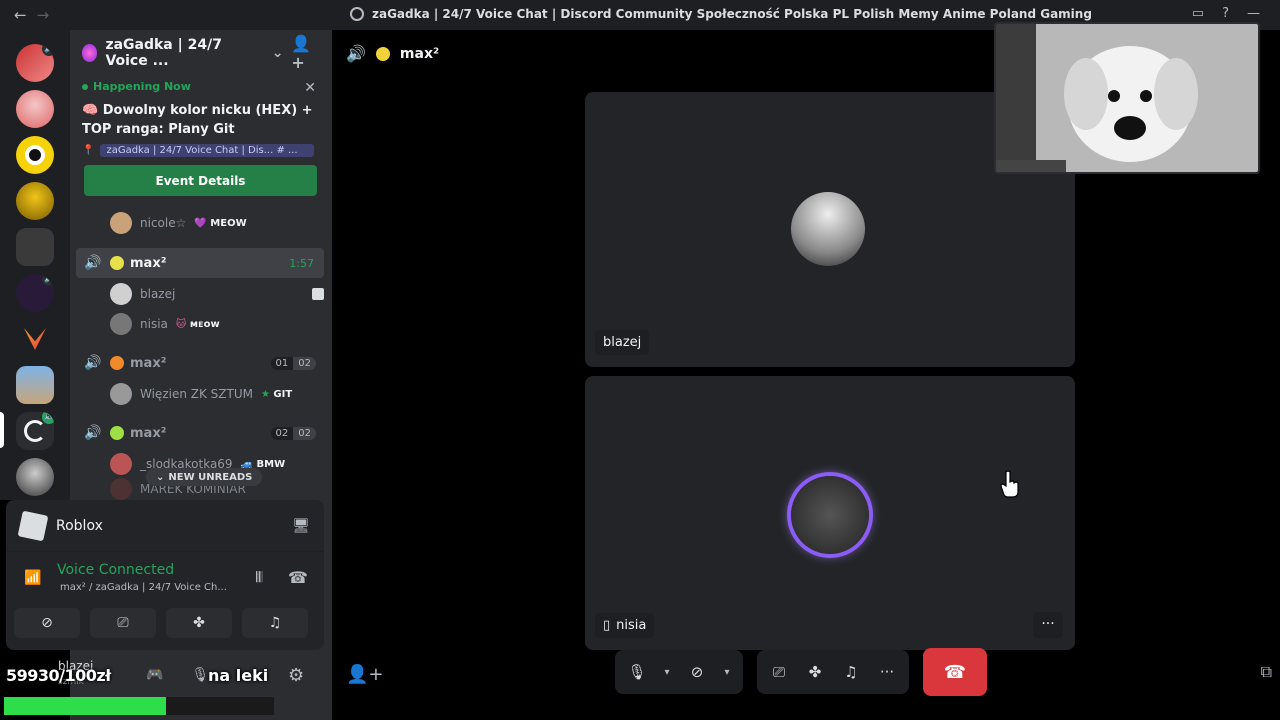 The height and width of the screenshot is (720, 1280). I want to click on roblox-activity-icon, so click(318, 294).